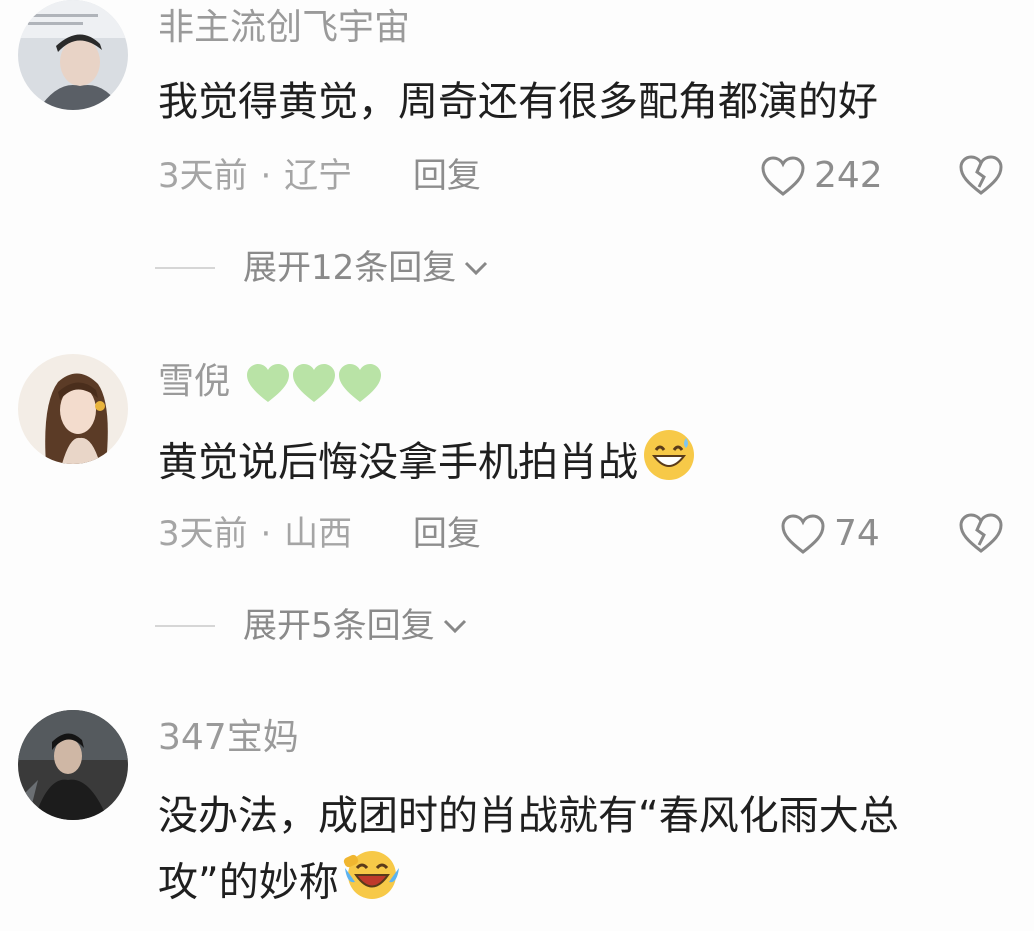 This screenshot has width=1034, height=931. I want to click on comment-meta: 3天前 · 山西 回复, so click(319, 534).